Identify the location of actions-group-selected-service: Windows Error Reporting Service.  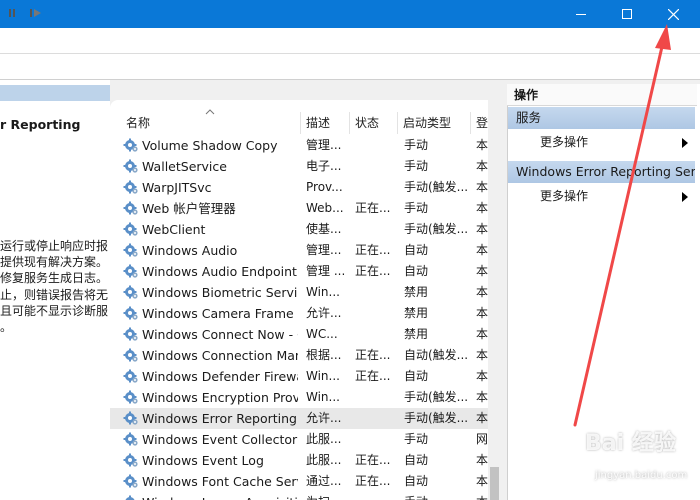
(601, 172).